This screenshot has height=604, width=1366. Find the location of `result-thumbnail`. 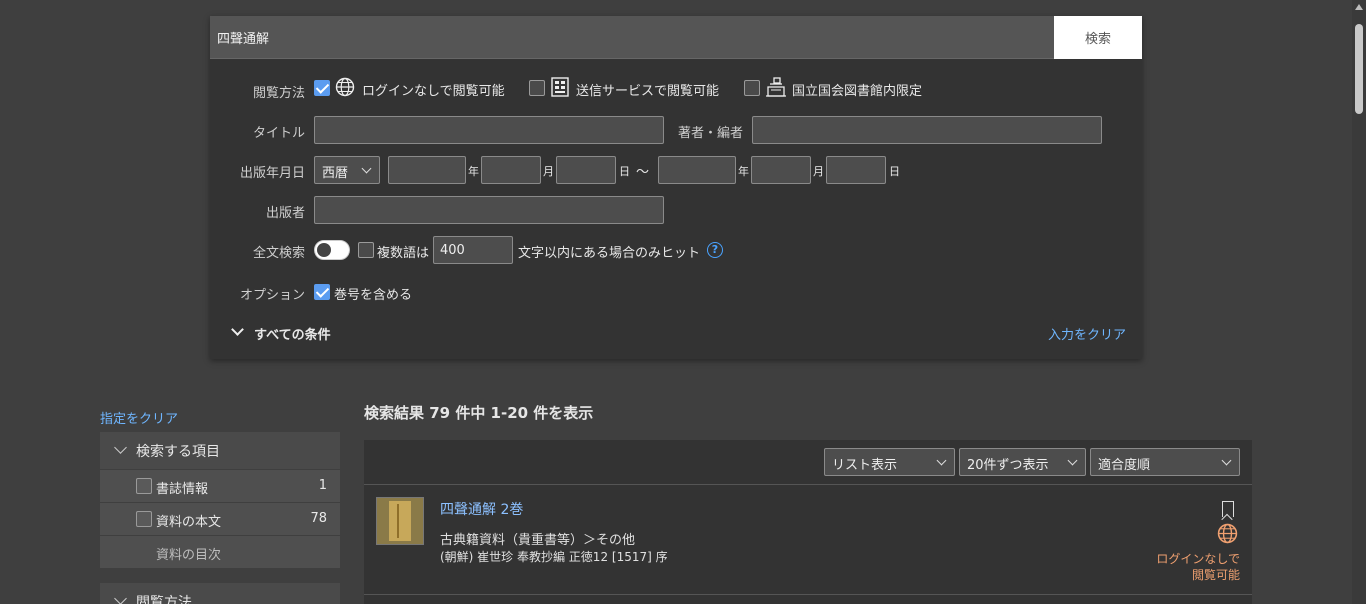

result-thumbnail is located at coordinates (400, 521).